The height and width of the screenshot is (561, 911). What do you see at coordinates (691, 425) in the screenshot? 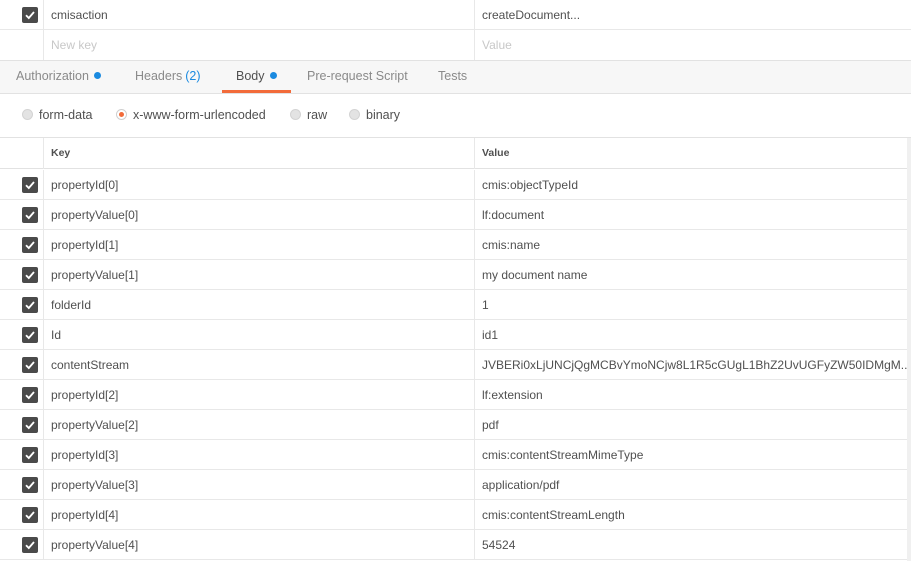
I see `row-value: pdf` at bounding box center [691, 425].